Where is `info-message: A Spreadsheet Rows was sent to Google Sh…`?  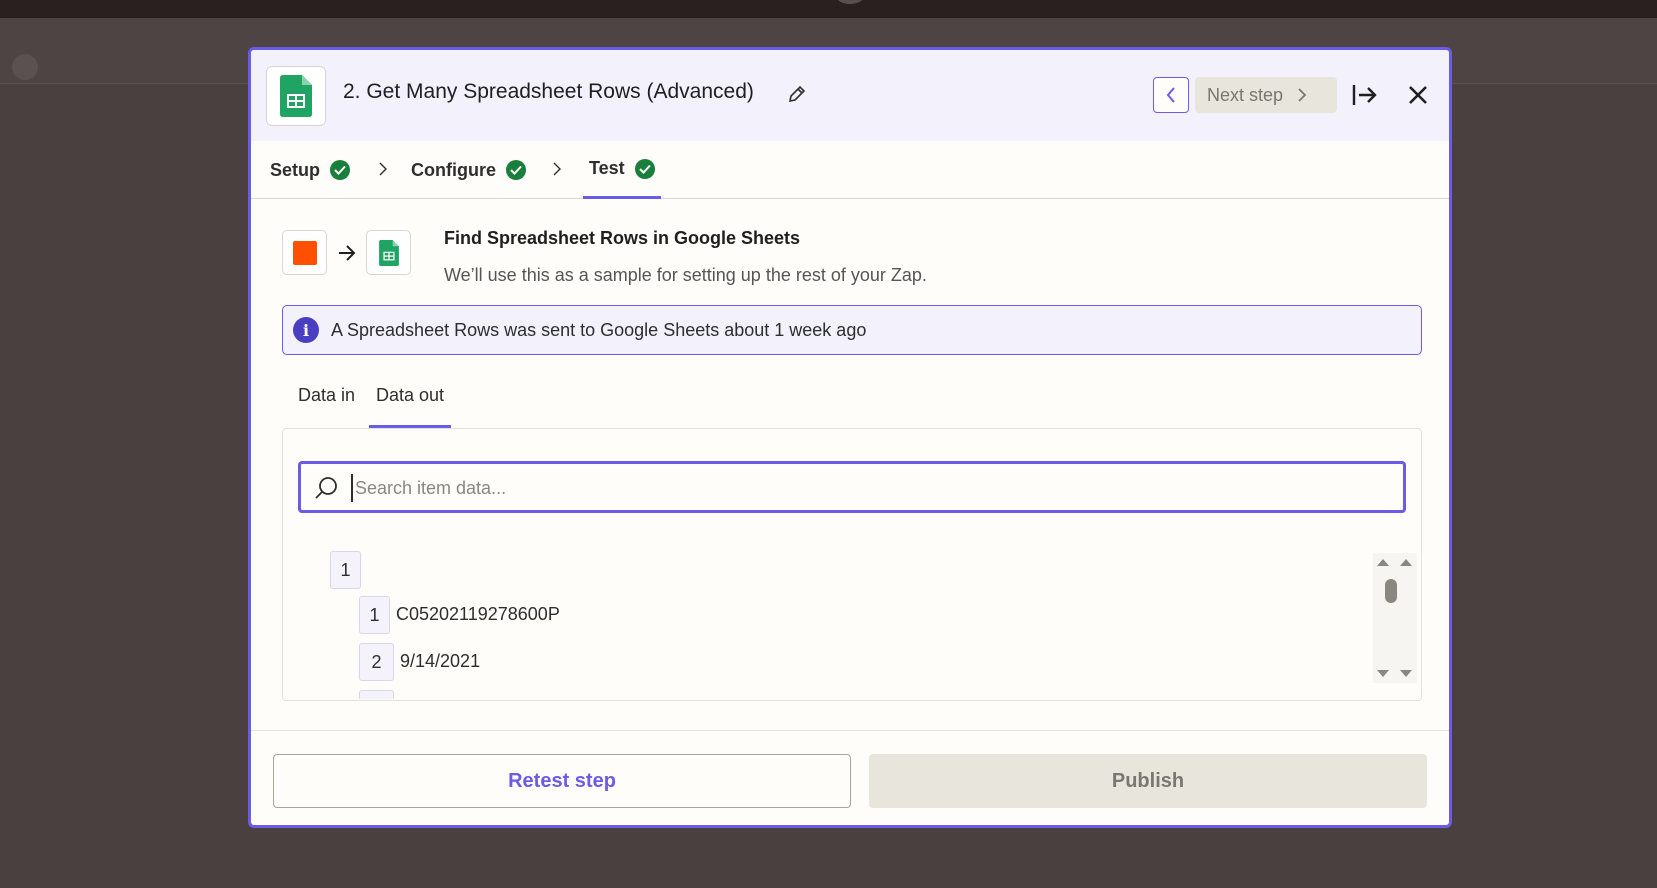 info-message: A Spreadsheet Rows was sent to Google Sh… is located at coordinates (599, 329).